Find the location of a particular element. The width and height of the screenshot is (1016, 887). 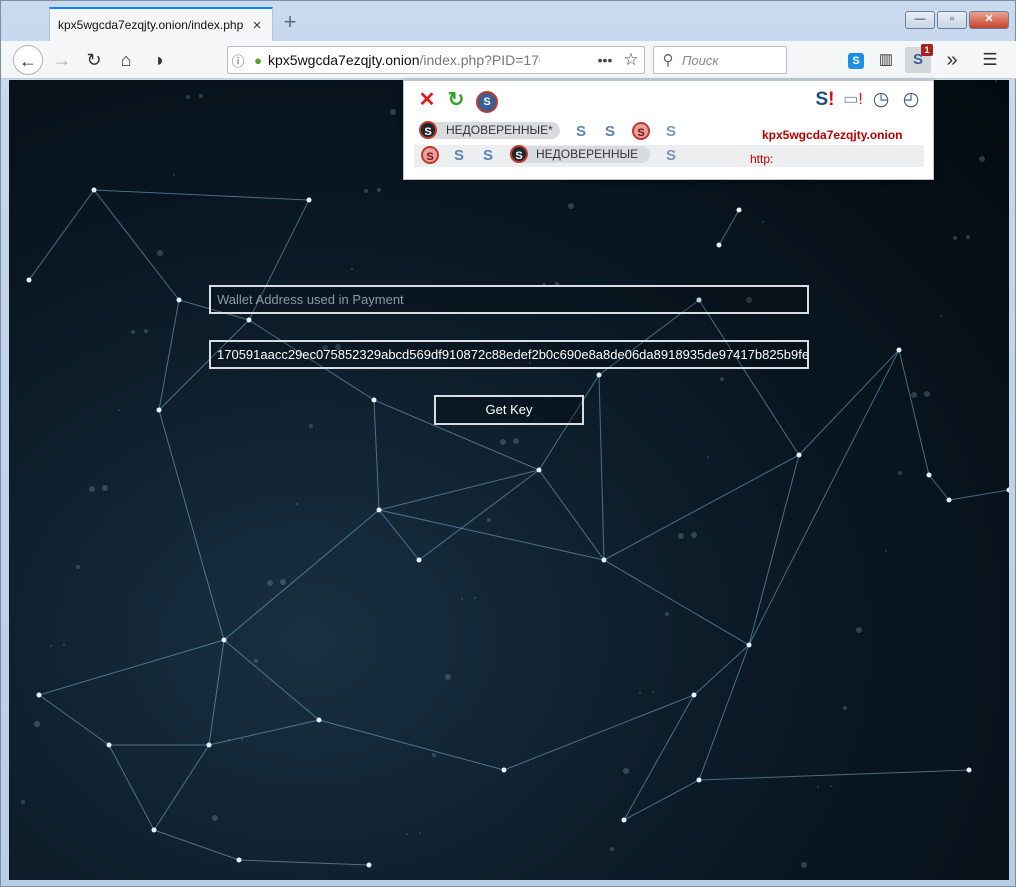

row2-trust-pill: НЕДОВЕРЕННЫЕ is located at coordinates (580, 154).